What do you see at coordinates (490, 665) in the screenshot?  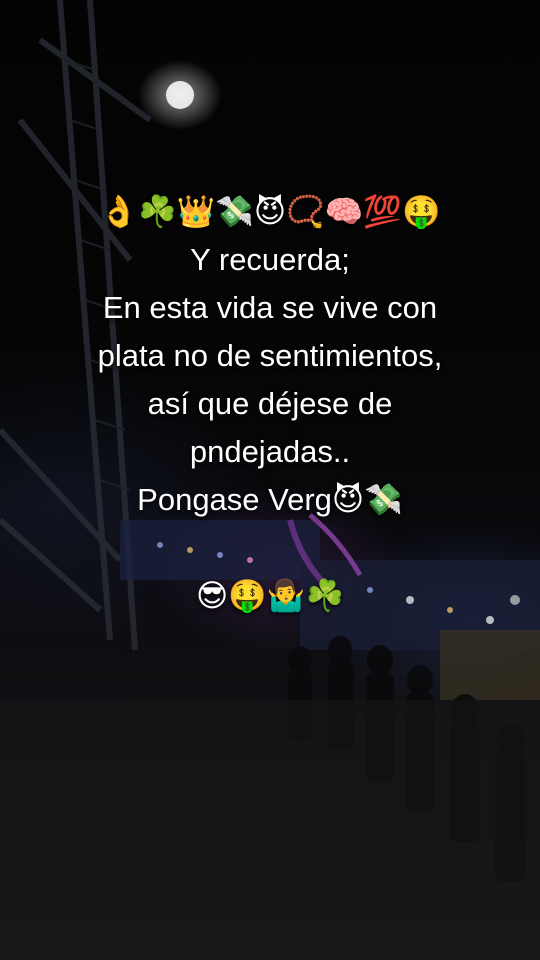 I see `booth` at bounding box center [490, 665].